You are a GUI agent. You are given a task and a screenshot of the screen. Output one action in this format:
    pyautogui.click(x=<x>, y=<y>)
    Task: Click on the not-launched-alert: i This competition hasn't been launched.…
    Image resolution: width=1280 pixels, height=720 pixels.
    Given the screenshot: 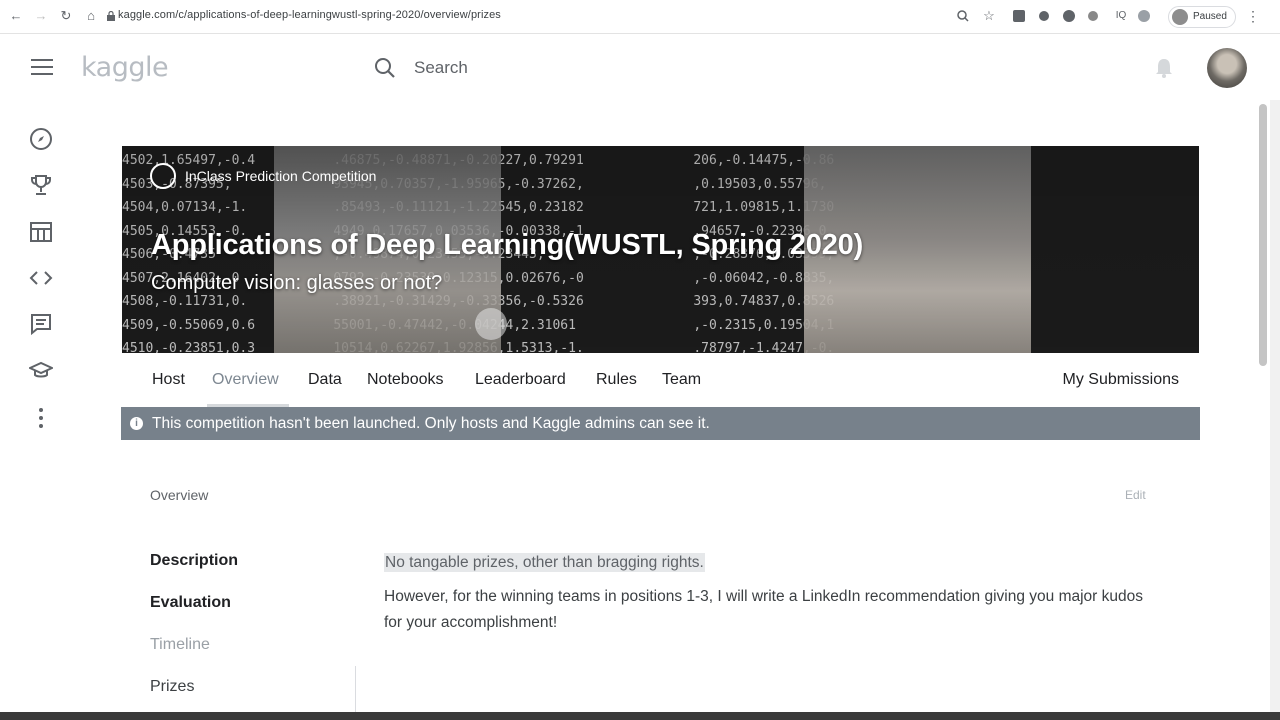 What is the action you would take?
    pyautogui.click(x=660, y=423)
    